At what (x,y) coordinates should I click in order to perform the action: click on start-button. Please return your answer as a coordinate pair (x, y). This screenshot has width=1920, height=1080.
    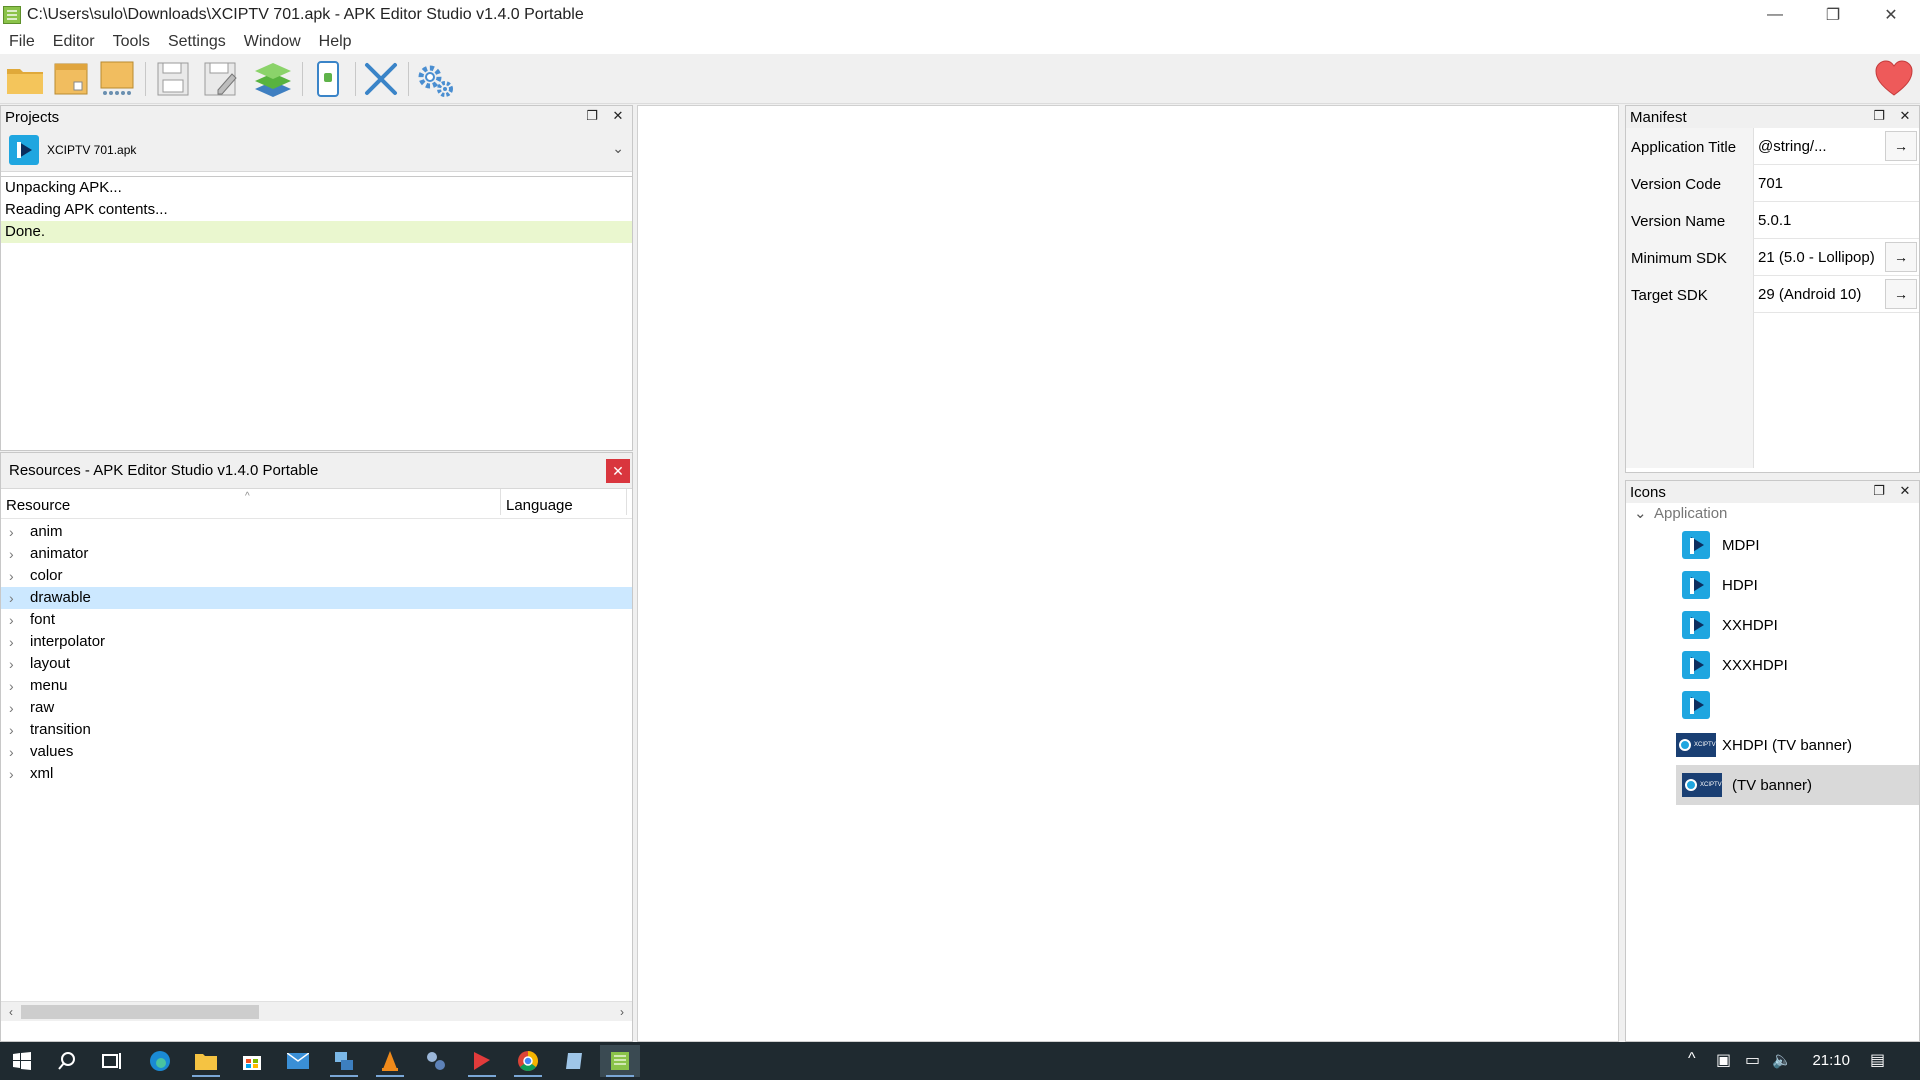
    Looking at the image, I should click on (22, 1061).